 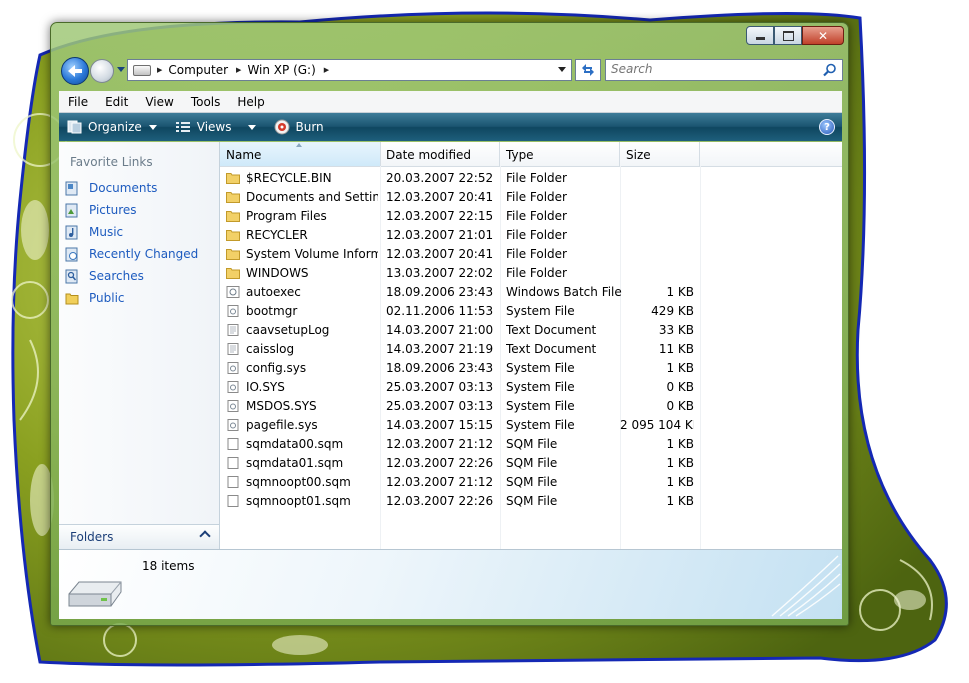 What do you see at coordinates (657, 425) in the screenshot?
I see `file-size: 2 095 104 KB` at bounding box center [657, 425].